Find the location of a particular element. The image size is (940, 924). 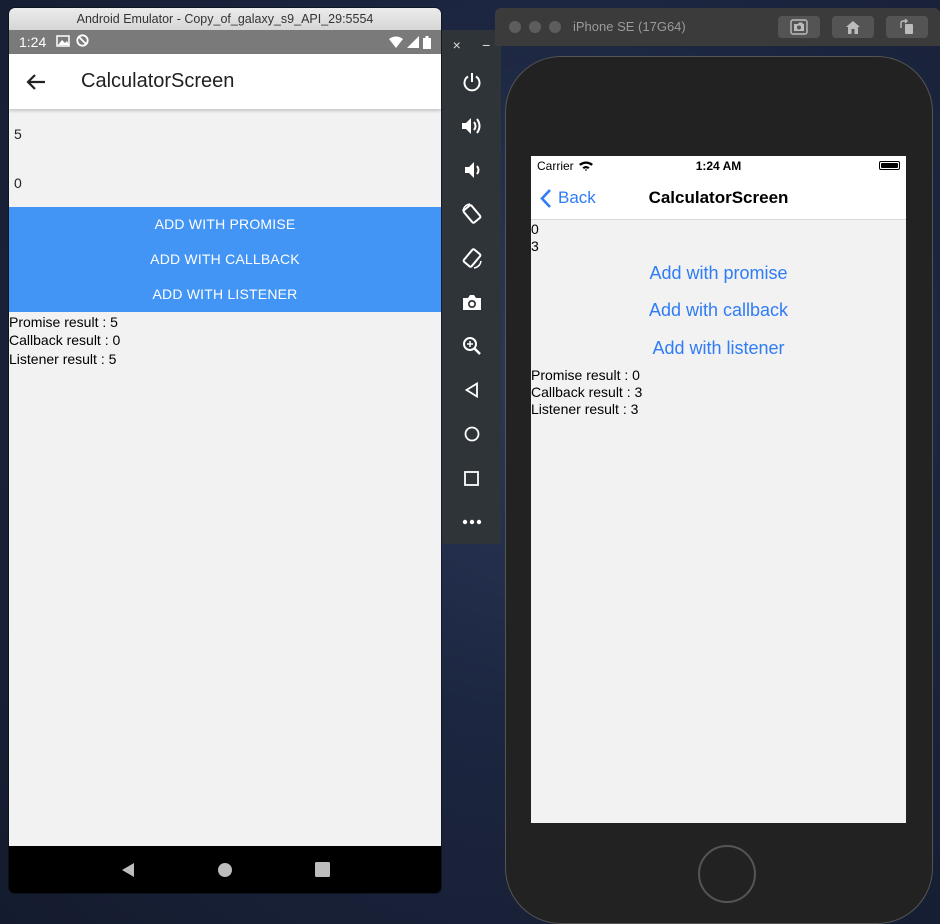

house-icon is located at coordinates (853, 27).